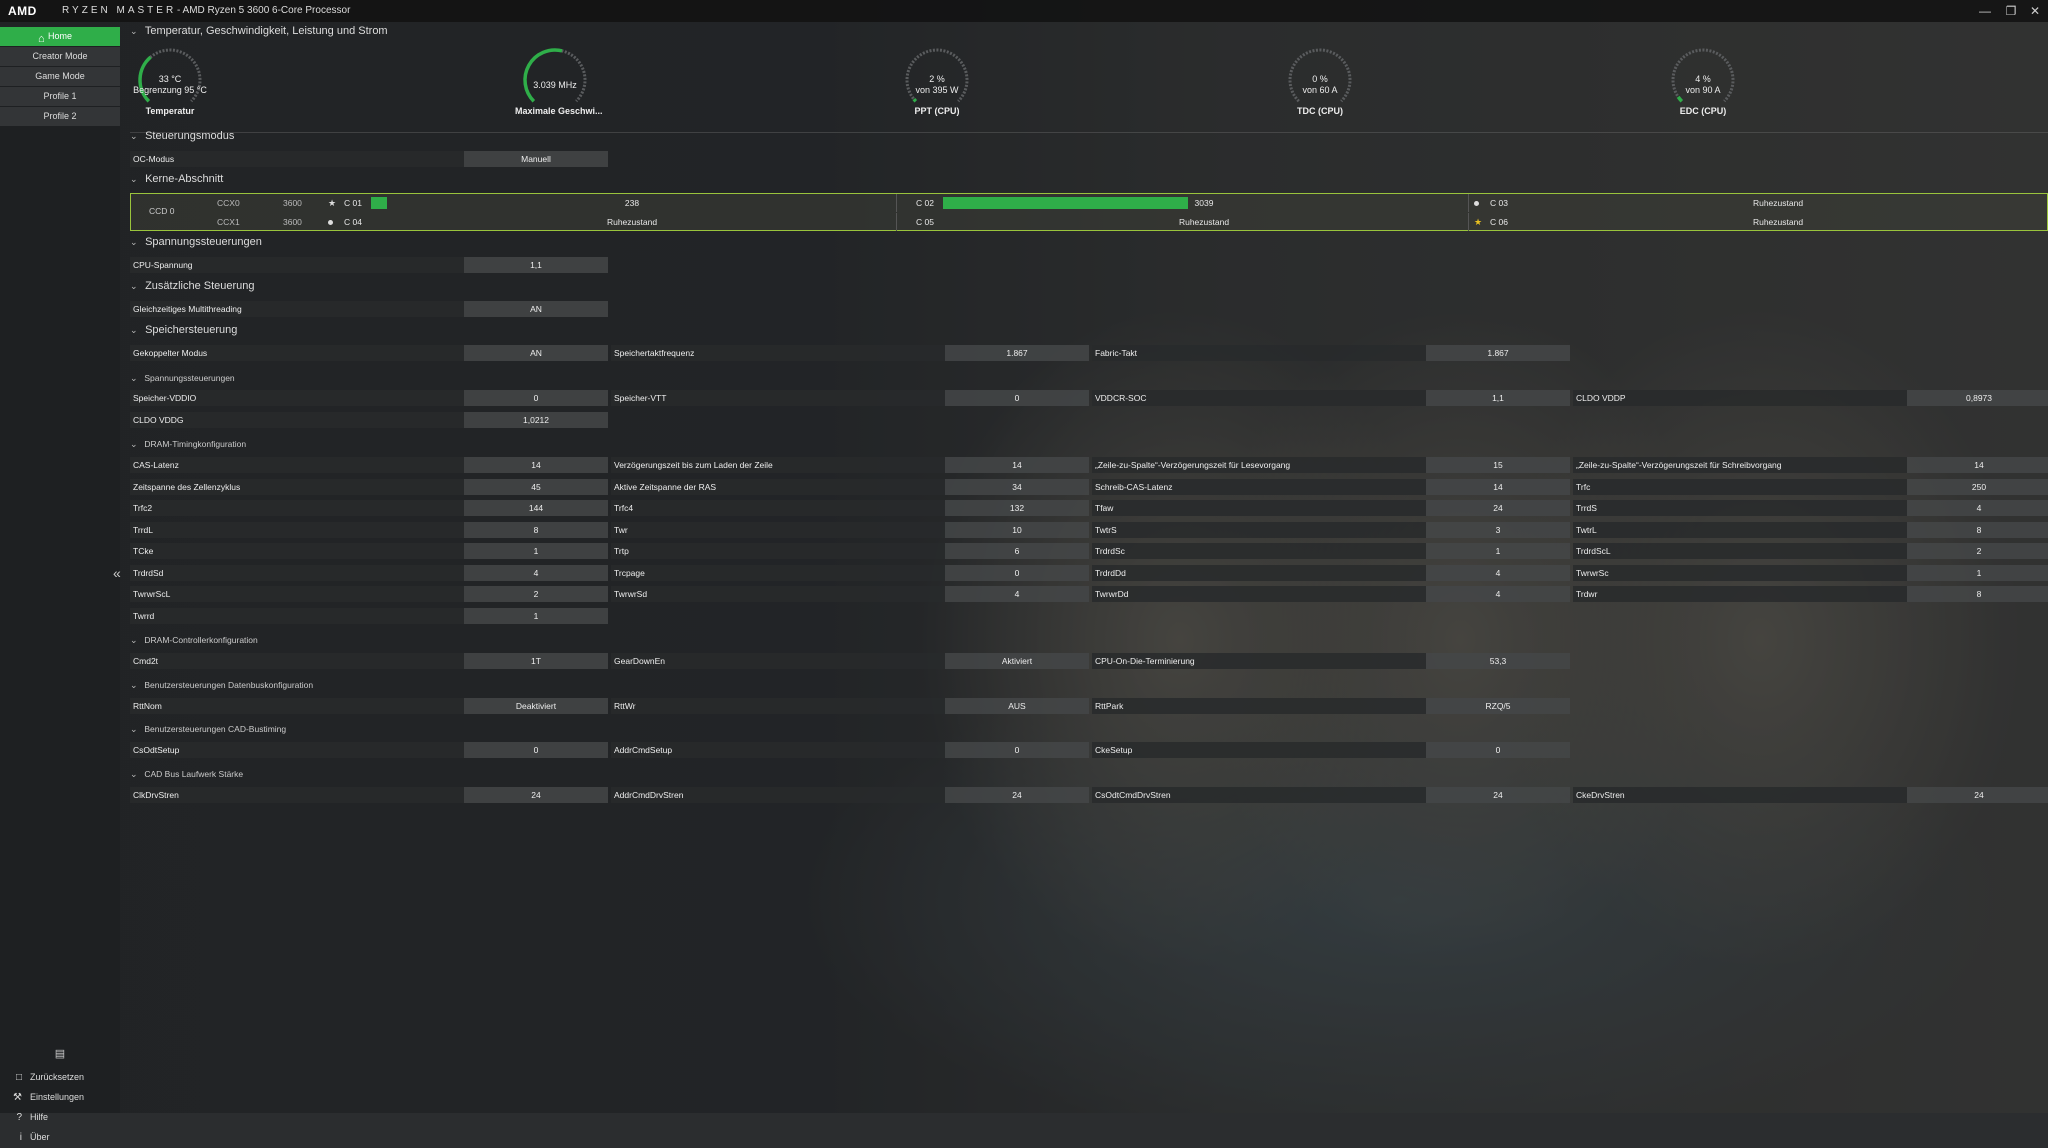  I want to click on close-icon: ✕, so click(2035, 11).